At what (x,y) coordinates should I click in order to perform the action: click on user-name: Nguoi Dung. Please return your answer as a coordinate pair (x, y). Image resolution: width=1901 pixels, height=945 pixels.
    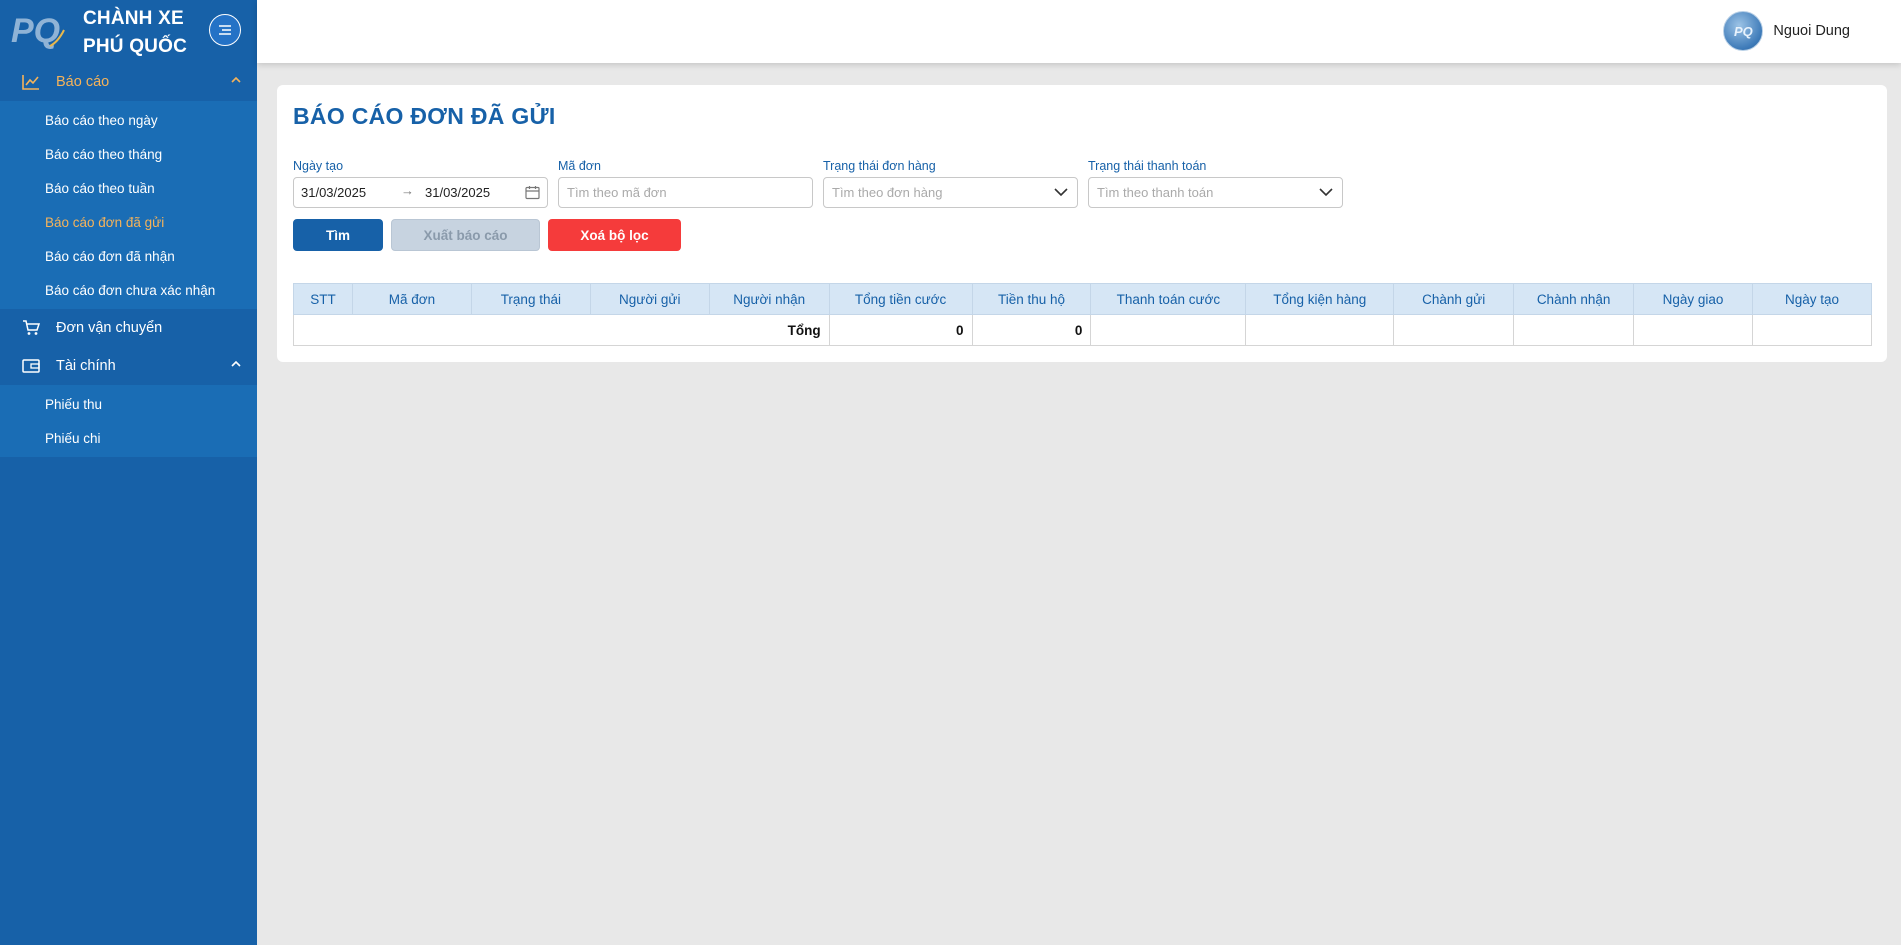
    Looking at the image, I should click on (1811, 31).